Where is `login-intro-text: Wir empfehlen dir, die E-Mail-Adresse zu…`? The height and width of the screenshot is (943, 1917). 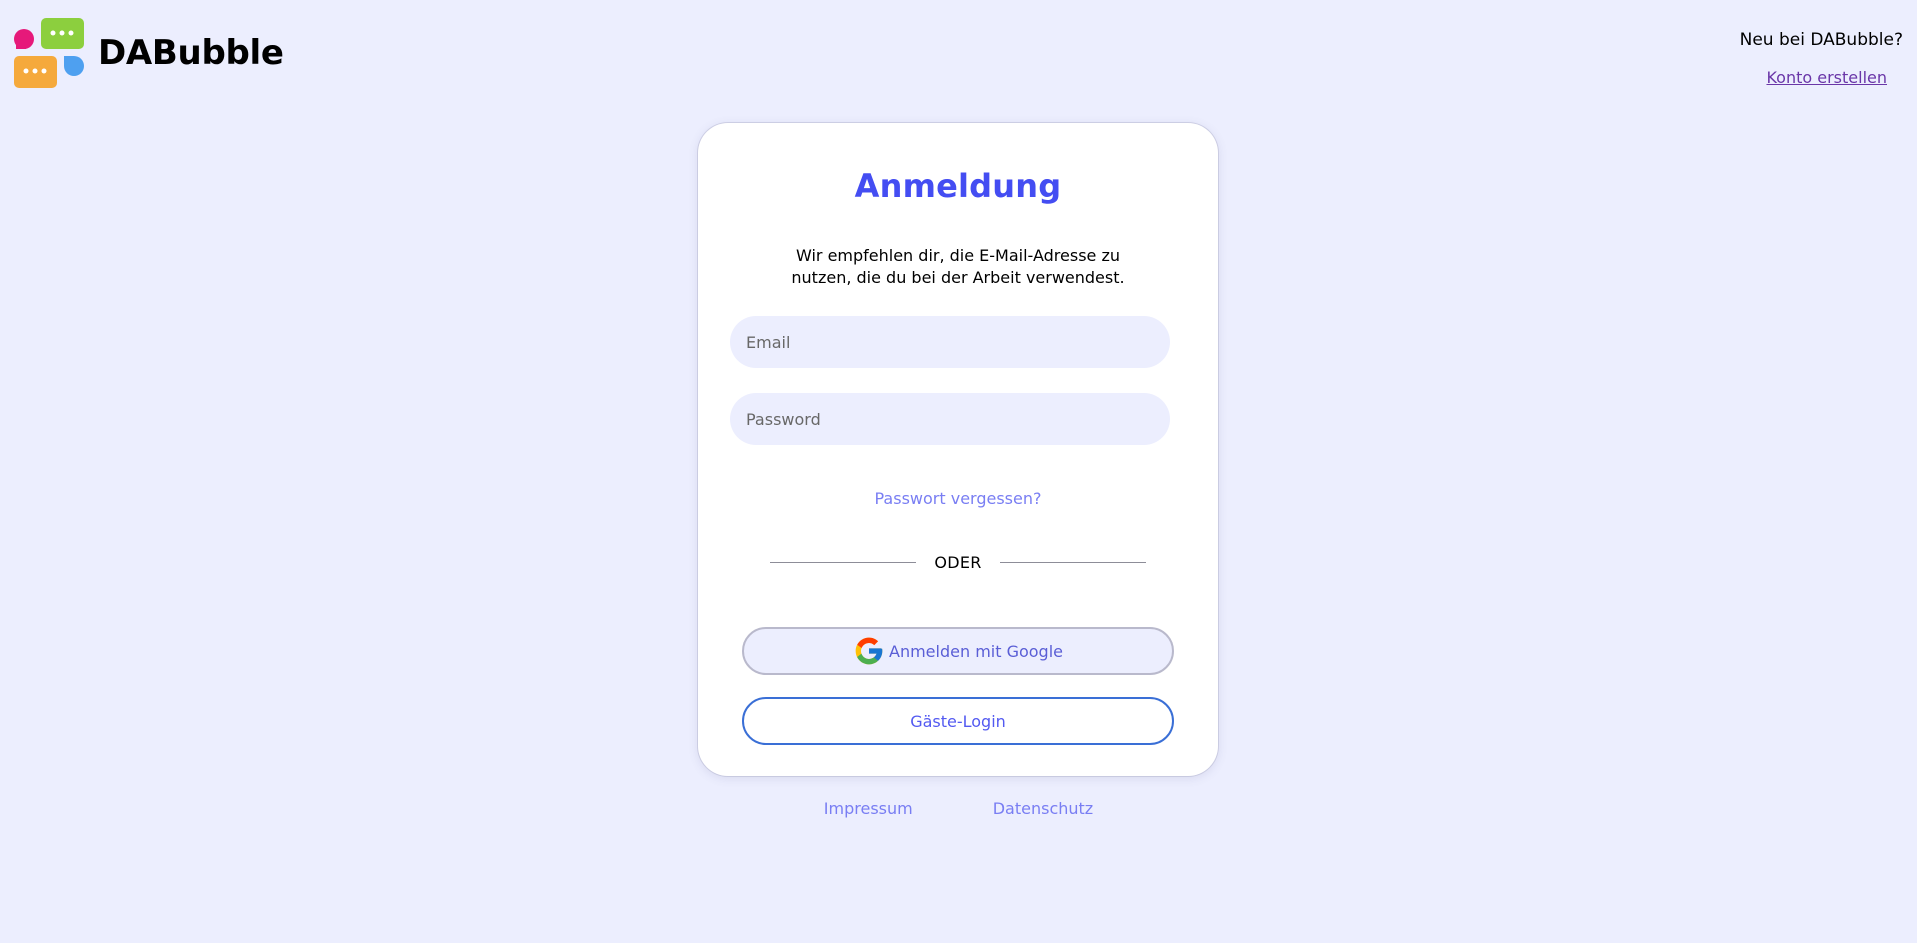
login-intro-text: Wir empfehlen dir, die E-Mail-Adresse zu… is located at coordinates (958, 266).